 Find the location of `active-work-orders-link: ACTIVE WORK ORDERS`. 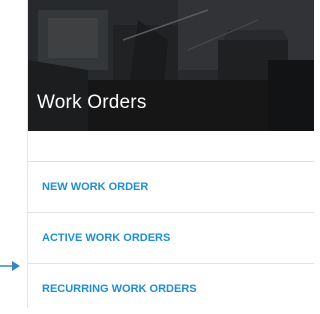

active-work-orders-link: ACTIVE WORK ORDERS is located at coordinates (171, 238).